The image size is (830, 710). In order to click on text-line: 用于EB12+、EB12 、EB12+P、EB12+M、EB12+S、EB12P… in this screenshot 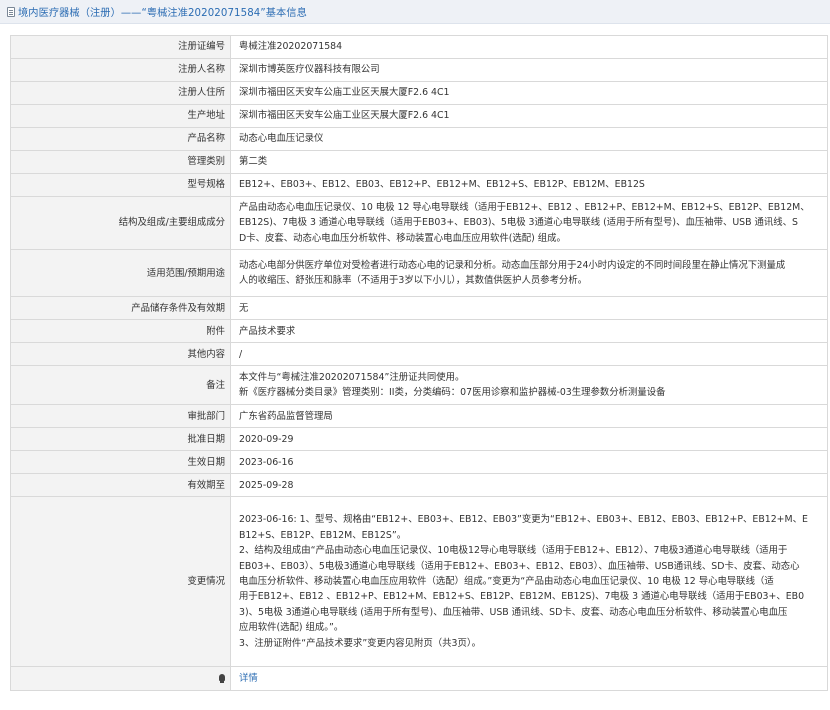, I will do `click(522, 597)`.